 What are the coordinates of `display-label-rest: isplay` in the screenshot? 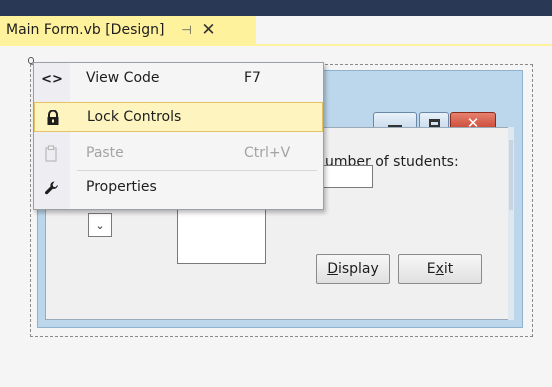 It's located at (358, 269).